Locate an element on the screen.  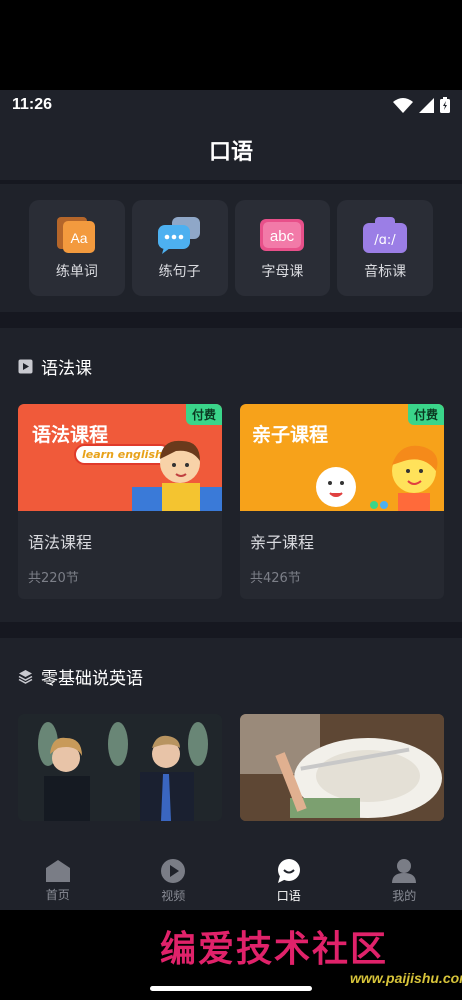
layers-icon is located at coordinates (25, 676).